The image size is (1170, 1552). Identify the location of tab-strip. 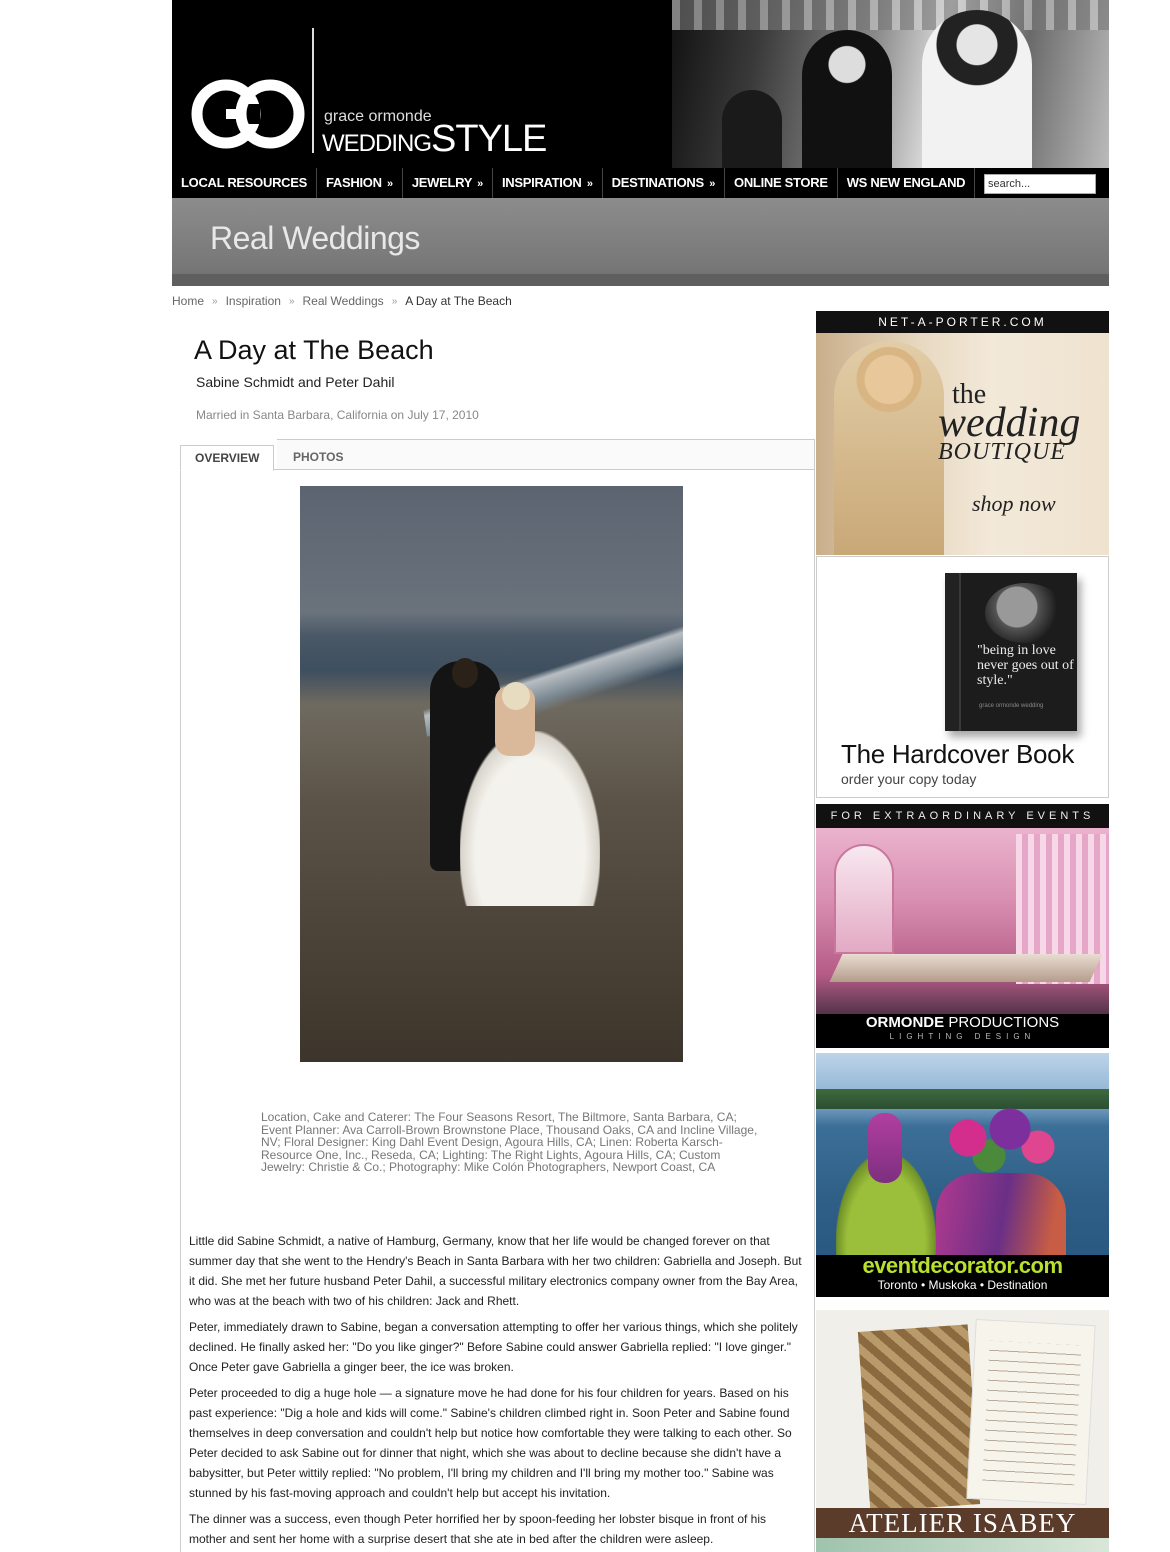
(546, 454).